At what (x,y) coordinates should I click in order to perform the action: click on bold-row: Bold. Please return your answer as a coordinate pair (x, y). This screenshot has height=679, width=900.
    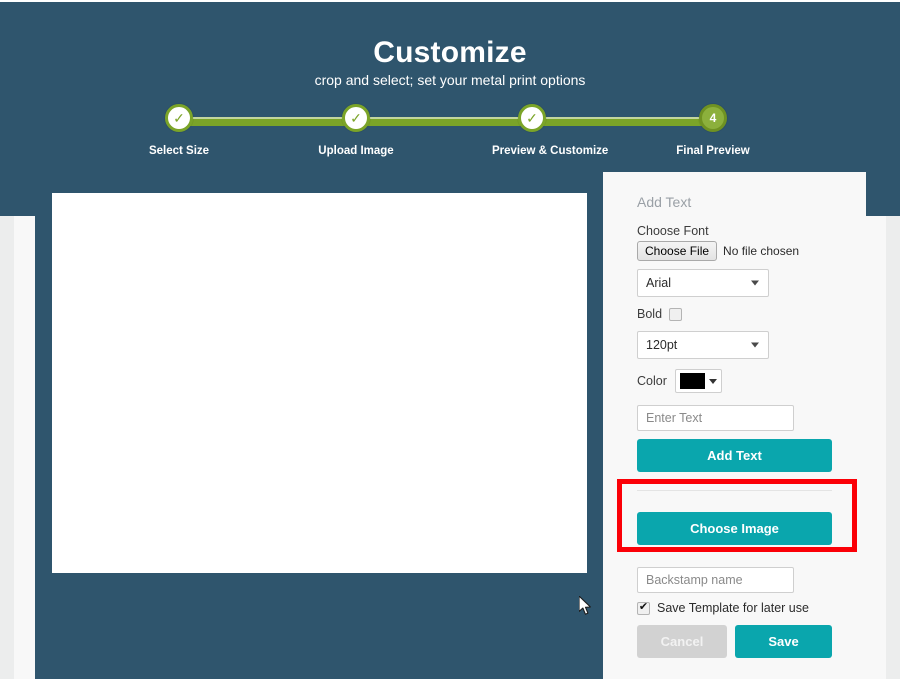
    Looking at the image, I should click on (735, 314).